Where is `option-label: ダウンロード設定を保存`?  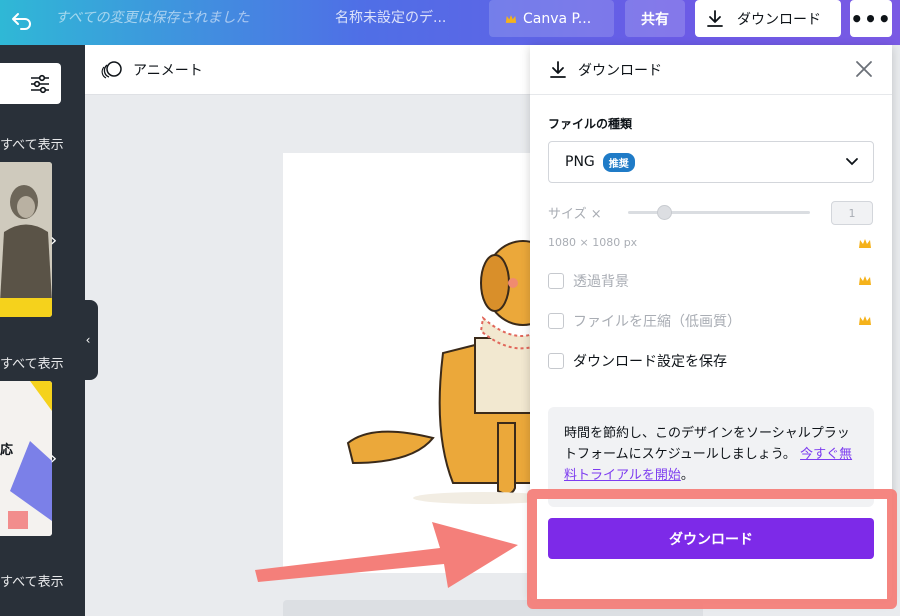
option-label: ダウンロード設定を保存 is located at coordinates (650, 362).